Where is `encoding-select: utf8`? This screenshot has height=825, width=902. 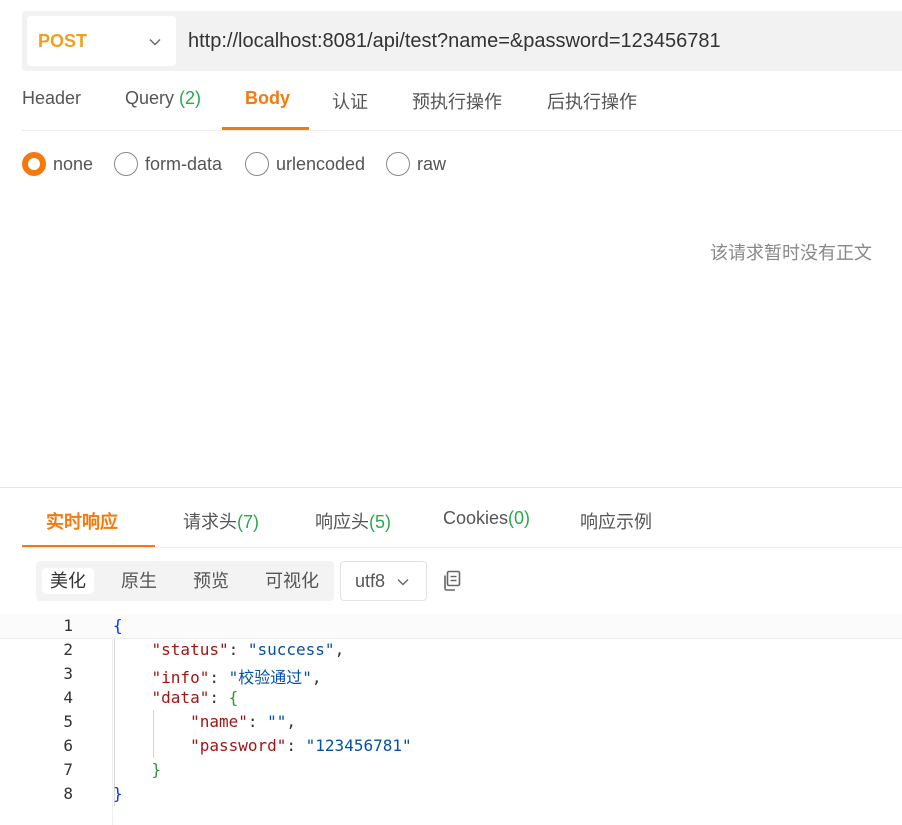
encoding-select: utf8 is located at coordinates (383, 581).